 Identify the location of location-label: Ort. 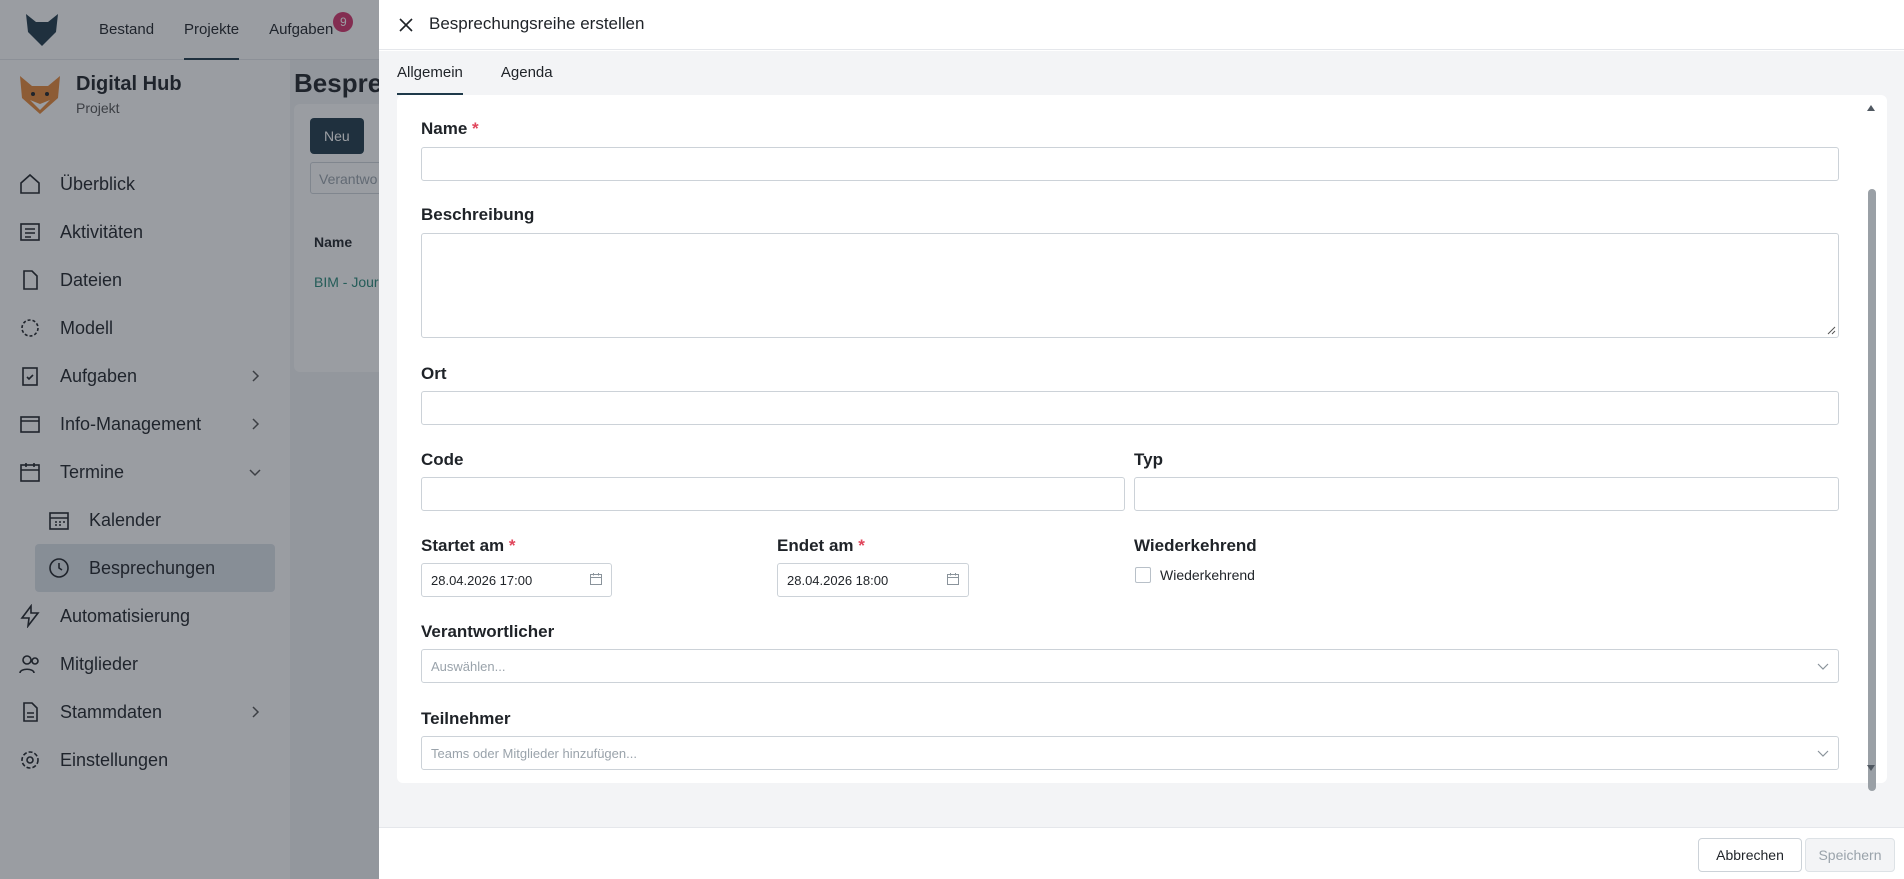
(434, 373).